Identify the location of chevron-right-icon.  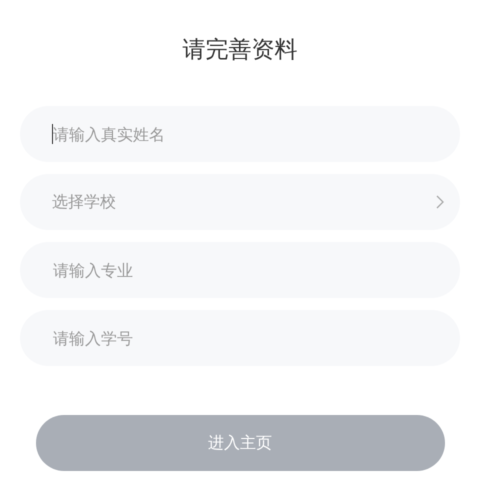
(440, 202).